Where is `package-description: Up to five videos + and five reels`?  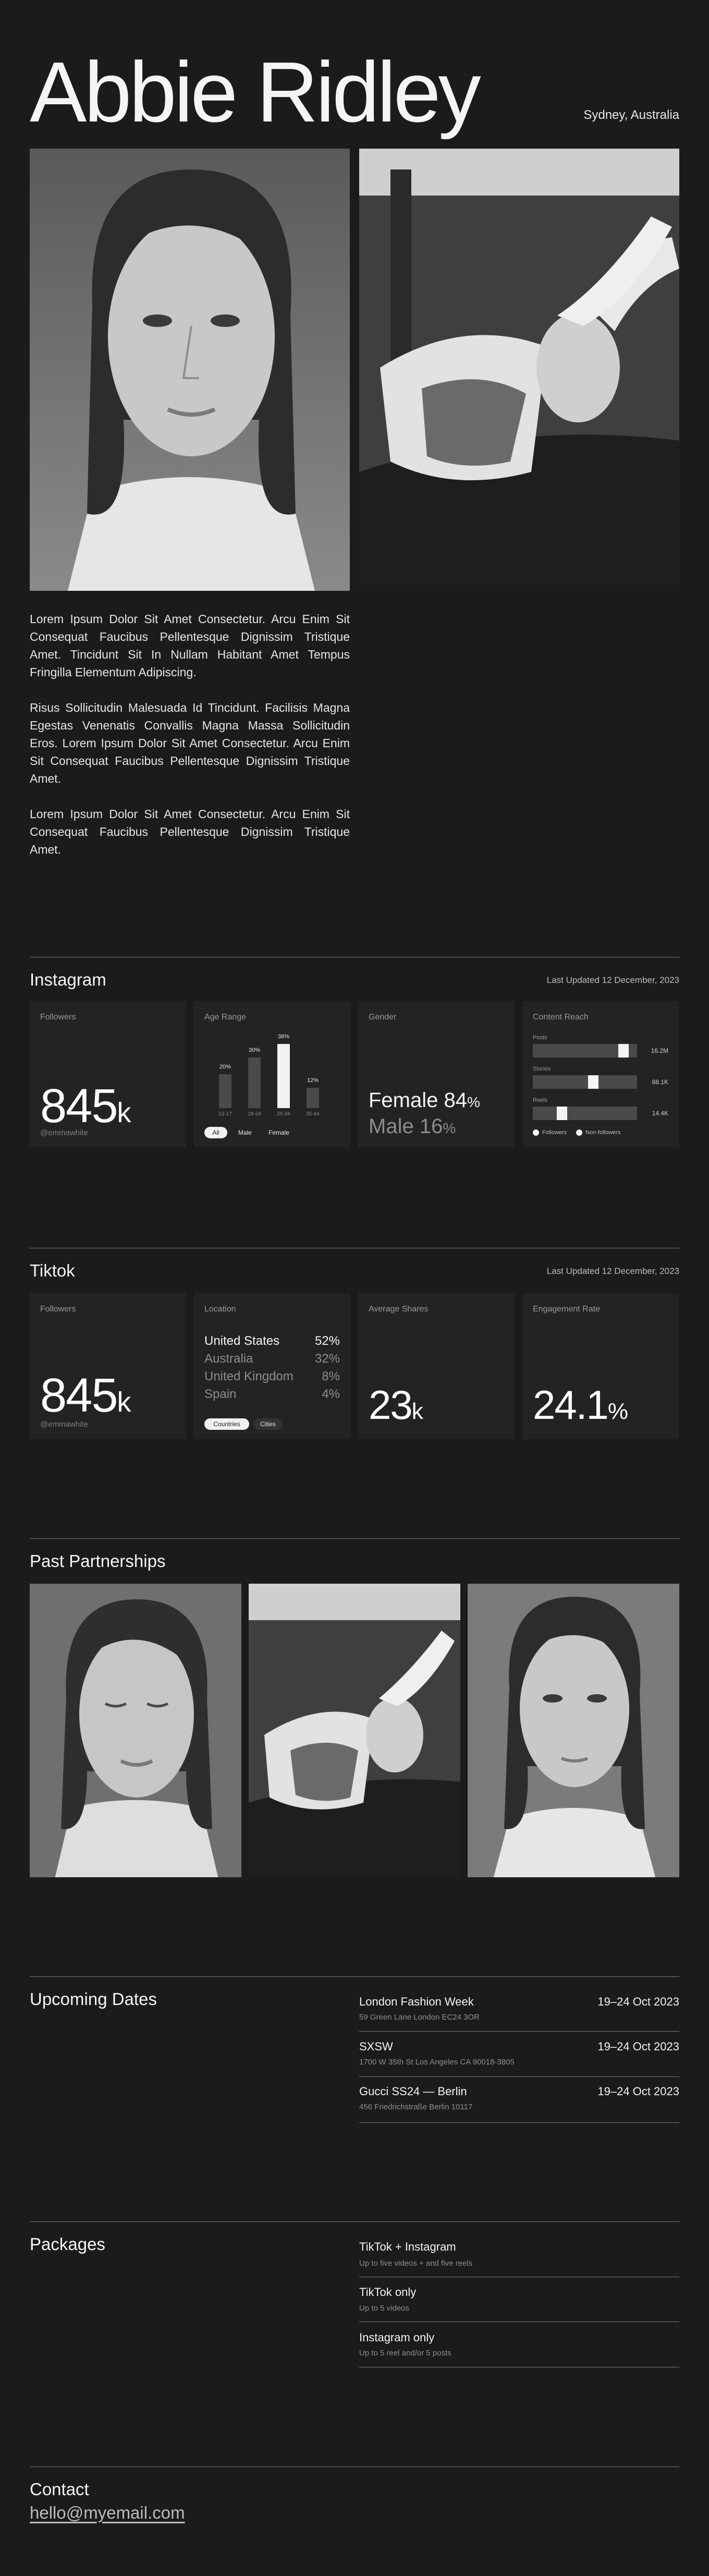
package-description: Up to five videos + and five reels is located at coordinates (416, 2263).